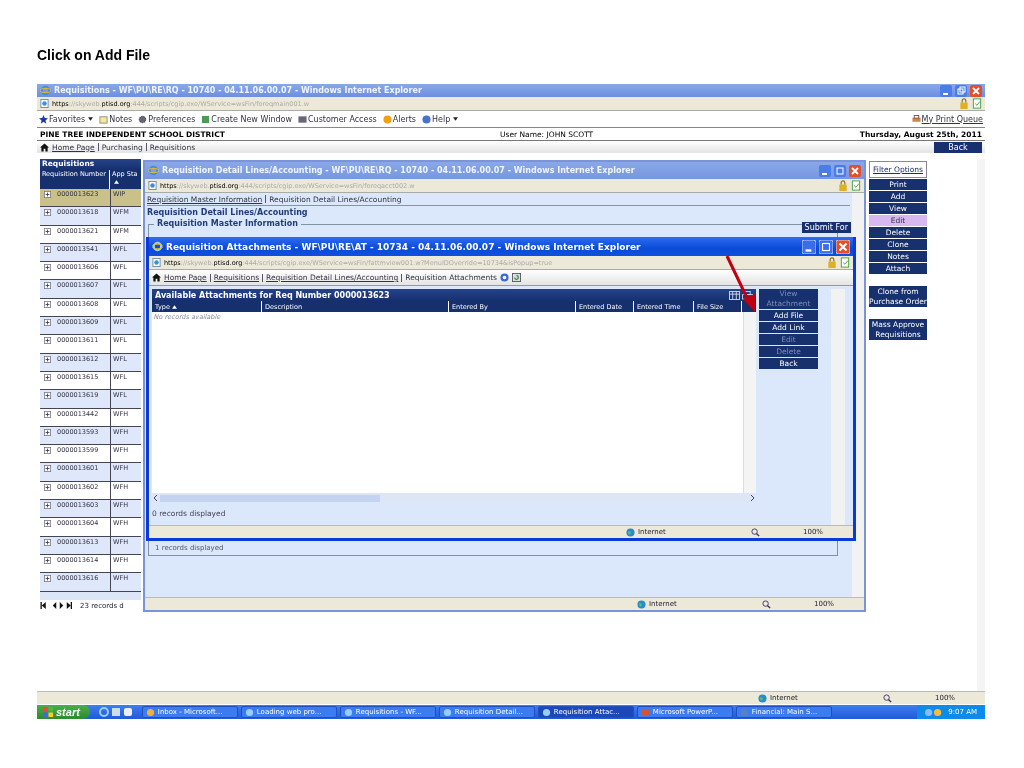 This screenshot has width=1024, height=768. Describe the element at coordinates (94, 55) in the screenshot. I see `slide-title: Click on Add File` at that location.